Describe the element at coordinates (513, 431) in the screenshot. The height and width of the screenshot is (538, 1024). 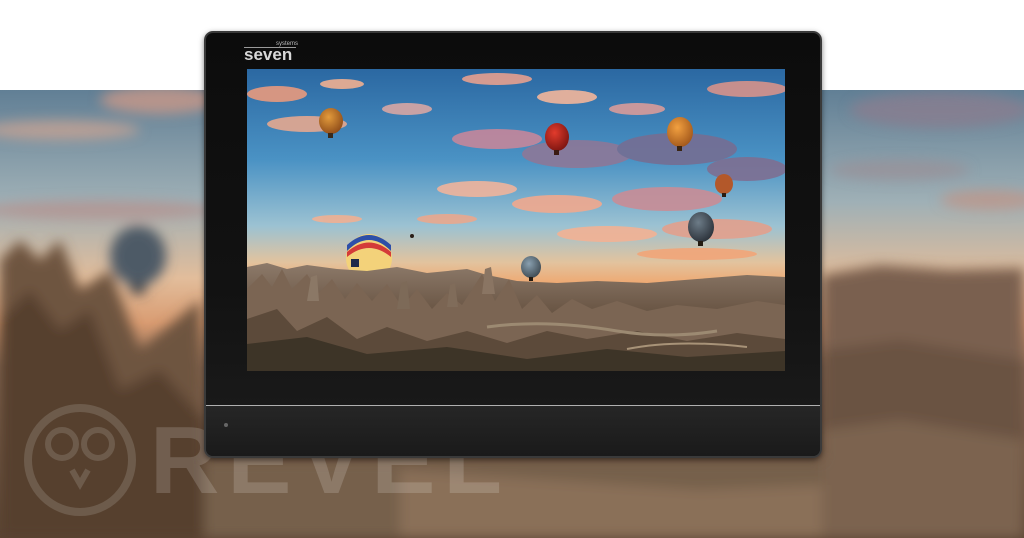
I see `bottom-bezel` at that location.